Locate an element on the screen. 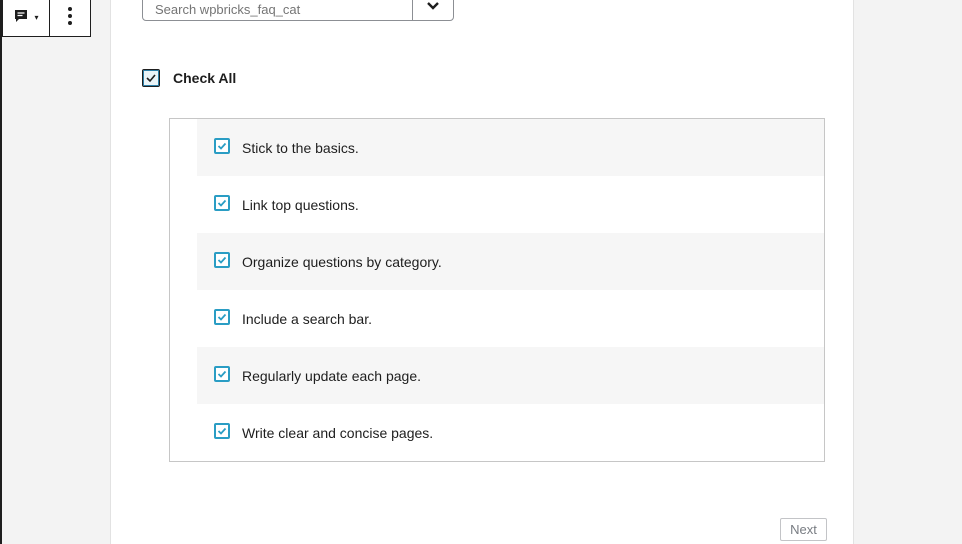 This screenshot has height=544, width=962. item-label: Write clear and concise pages. is located at coordinates (338, 432).